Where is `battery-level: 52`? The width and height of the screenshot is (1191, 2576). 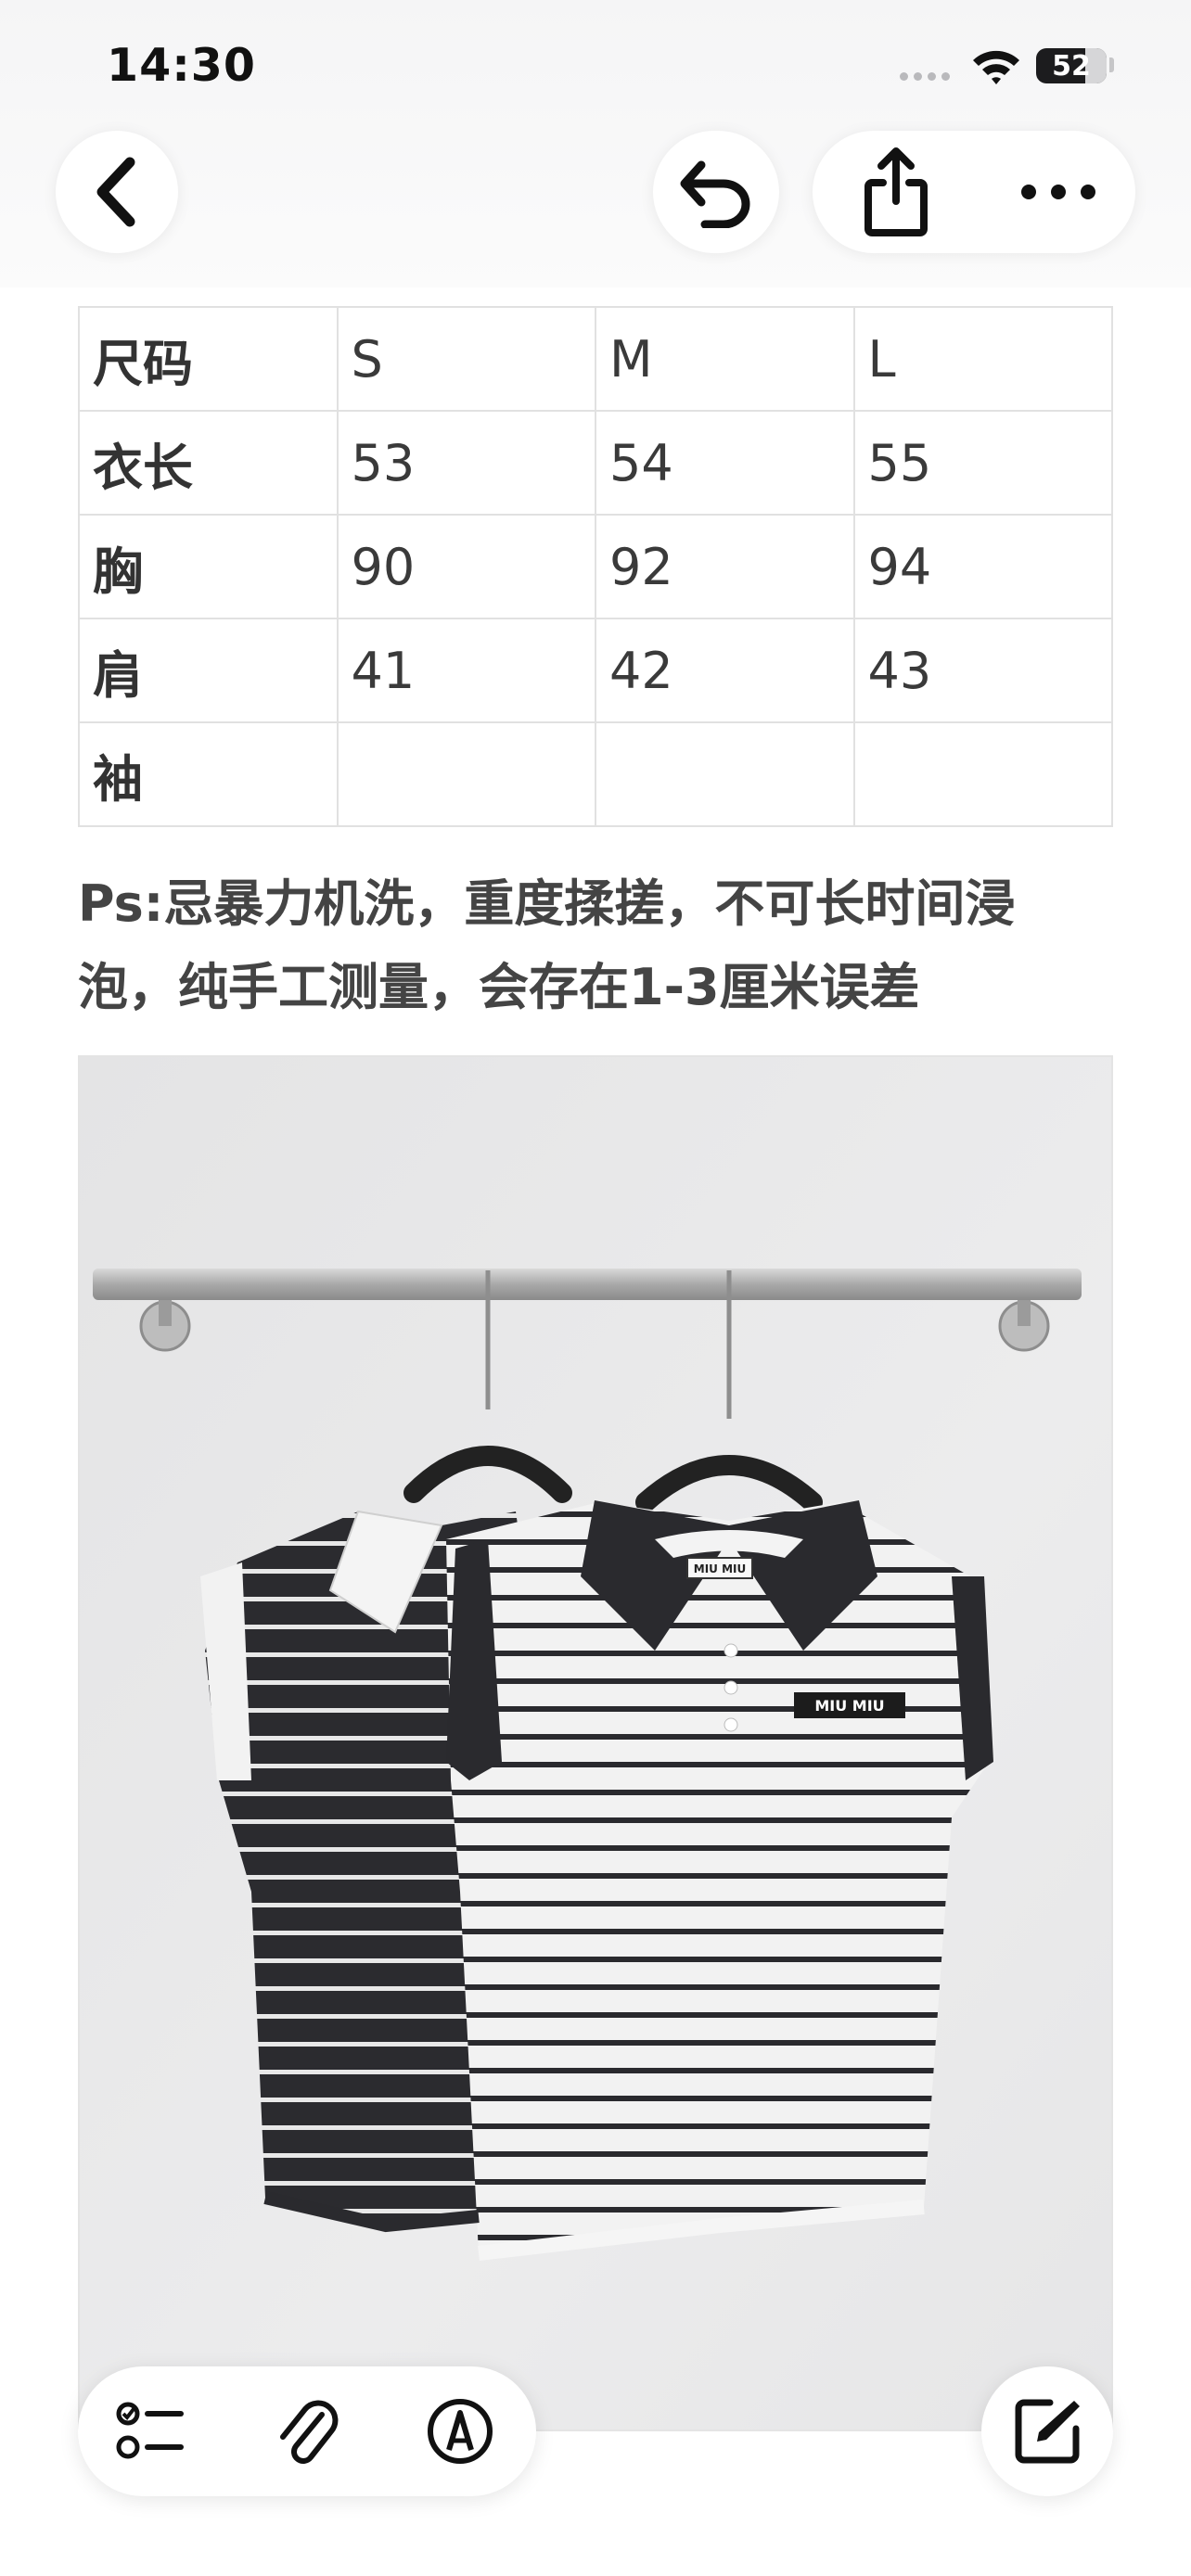
battery-level: 52 is located at coordinates (1071, 66).